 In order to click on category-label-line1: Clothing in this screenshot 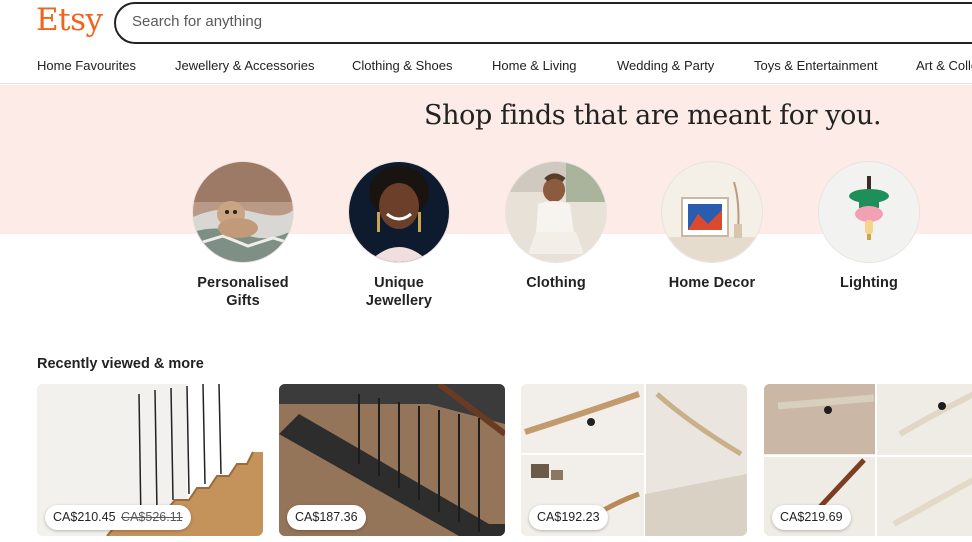, I will do `click(556, 283)`.